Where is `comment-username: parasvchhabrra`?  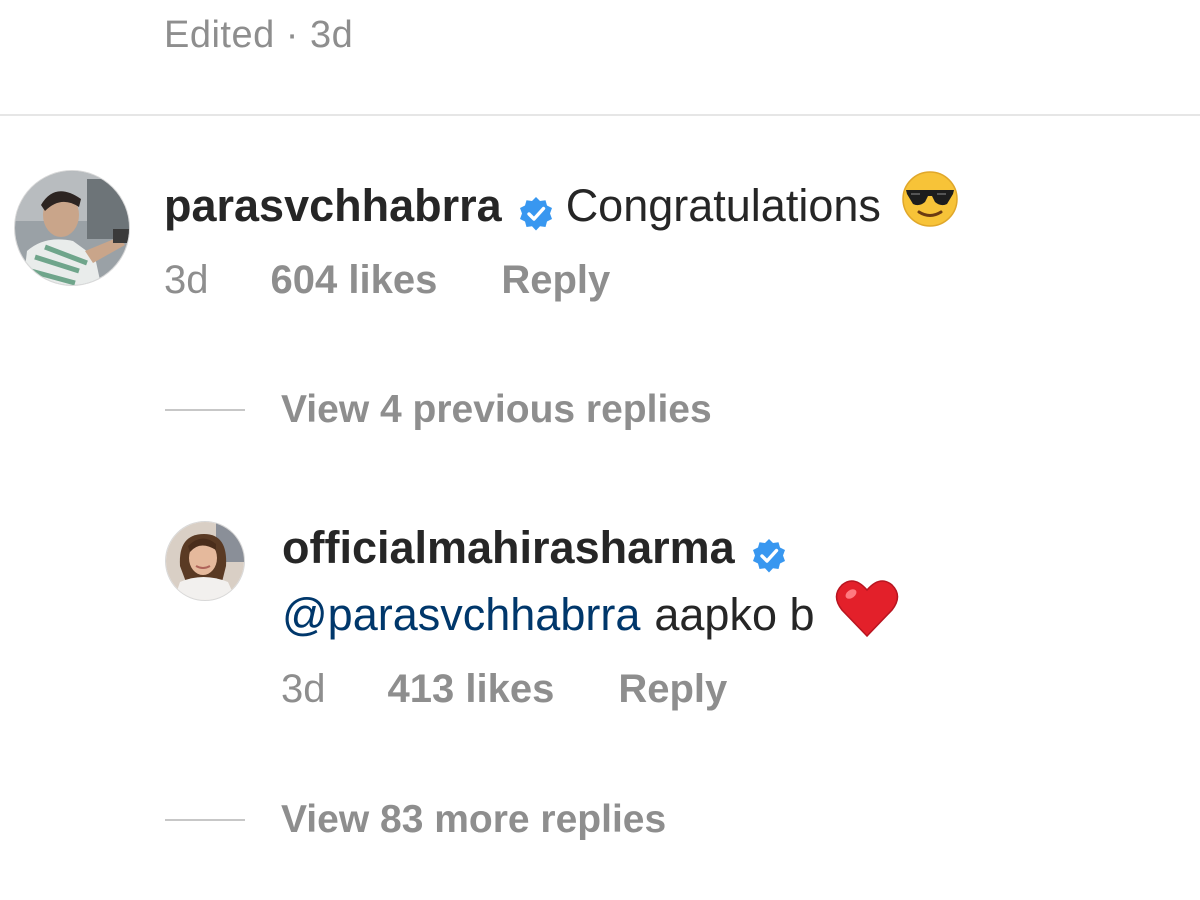 comment-username: parasvchhabrra is located at coordinates (333, 206).